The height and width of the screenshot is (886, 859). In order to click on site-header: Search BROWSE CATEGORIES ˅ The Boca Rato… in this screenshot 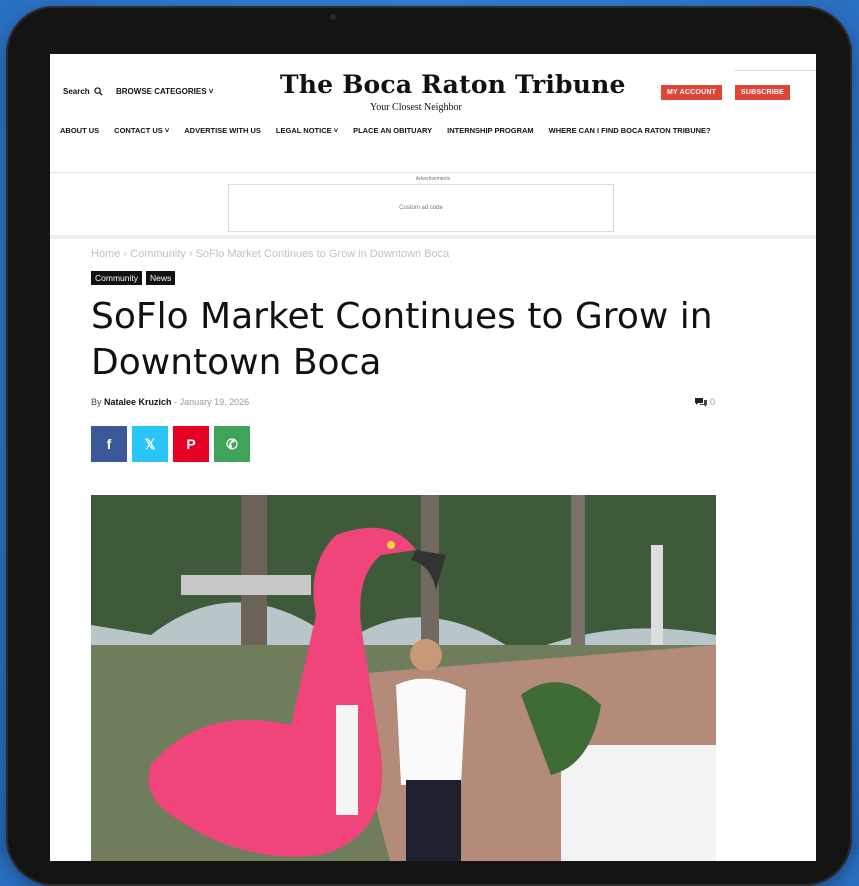, I will do `click(433, 113)`.